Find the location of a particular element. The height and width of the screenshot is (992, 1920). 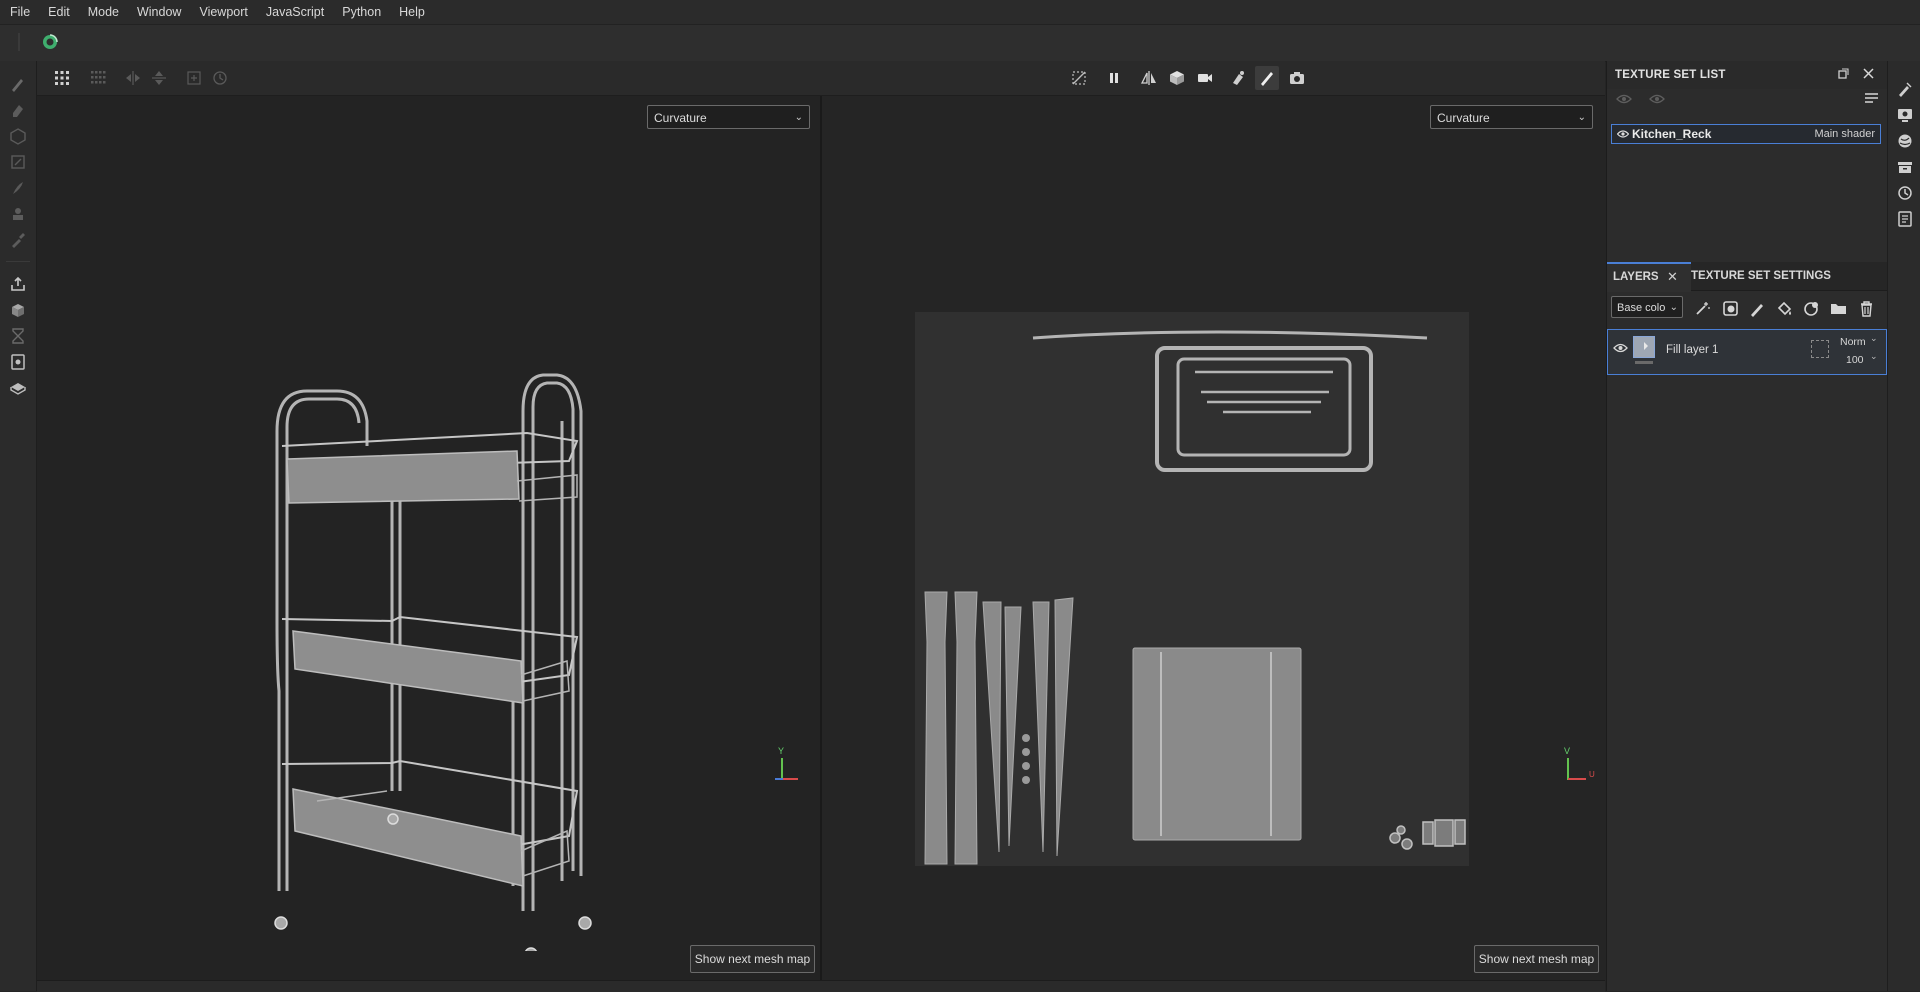

list-settings-icon is located at coordinates (1871, 100).